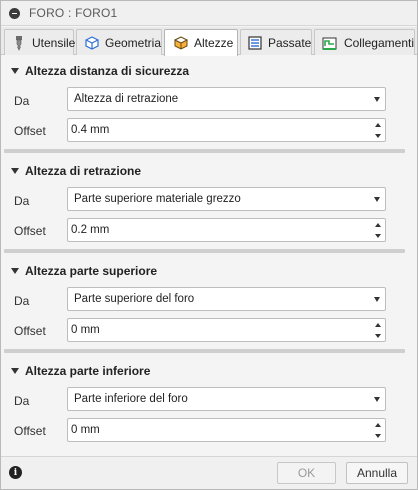 Image resolution: width=418 pixels, height=490 pixels. I want to click on section-header: Altezza distanza di sicurezza, so click(100, 71).